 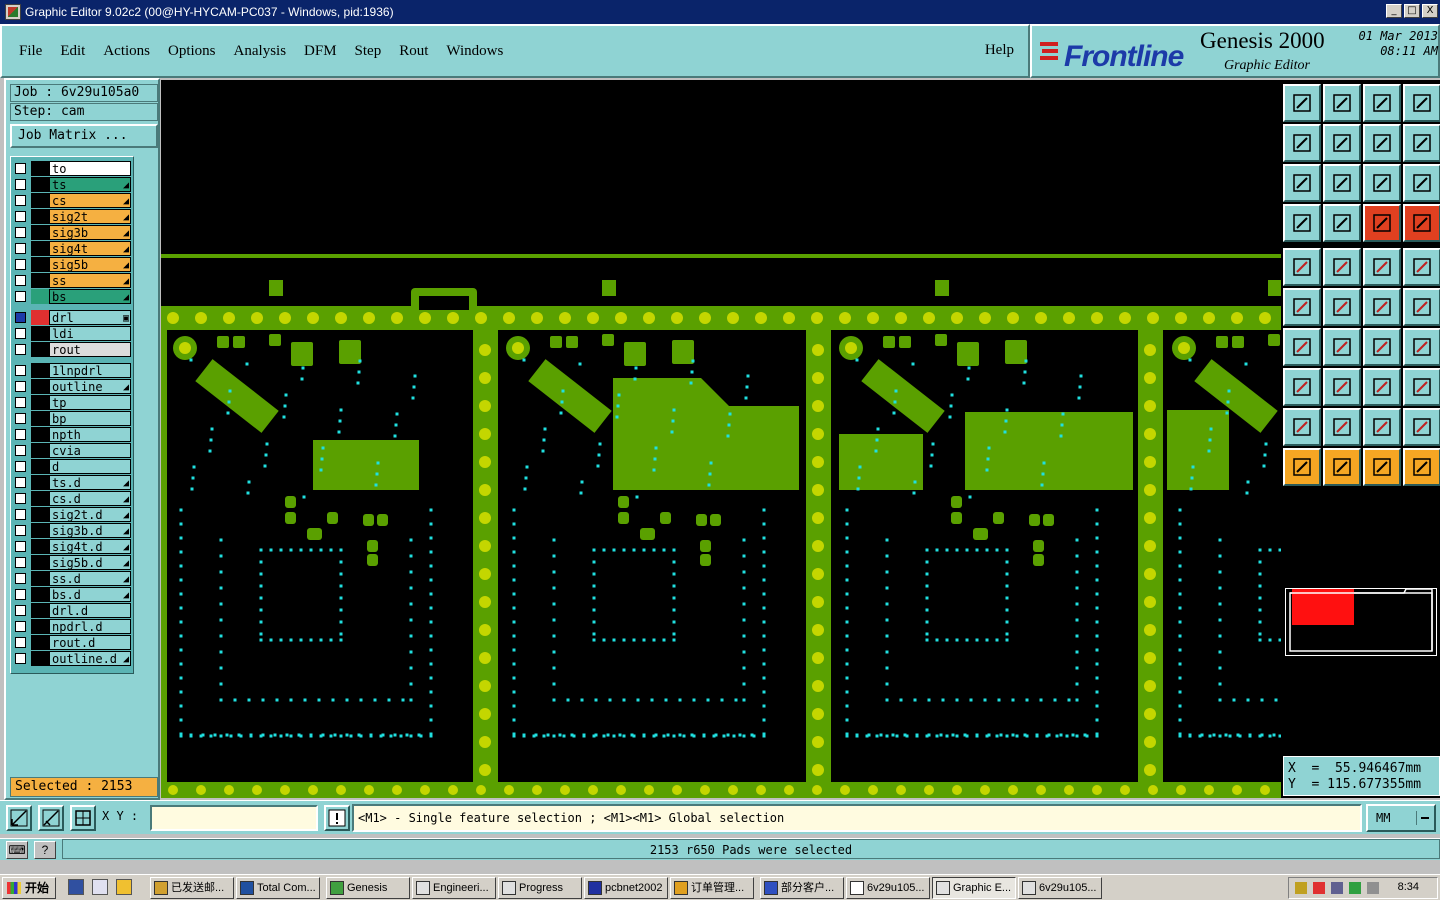 I want to click on snap-point-icon, so click(x=1421, y=307).